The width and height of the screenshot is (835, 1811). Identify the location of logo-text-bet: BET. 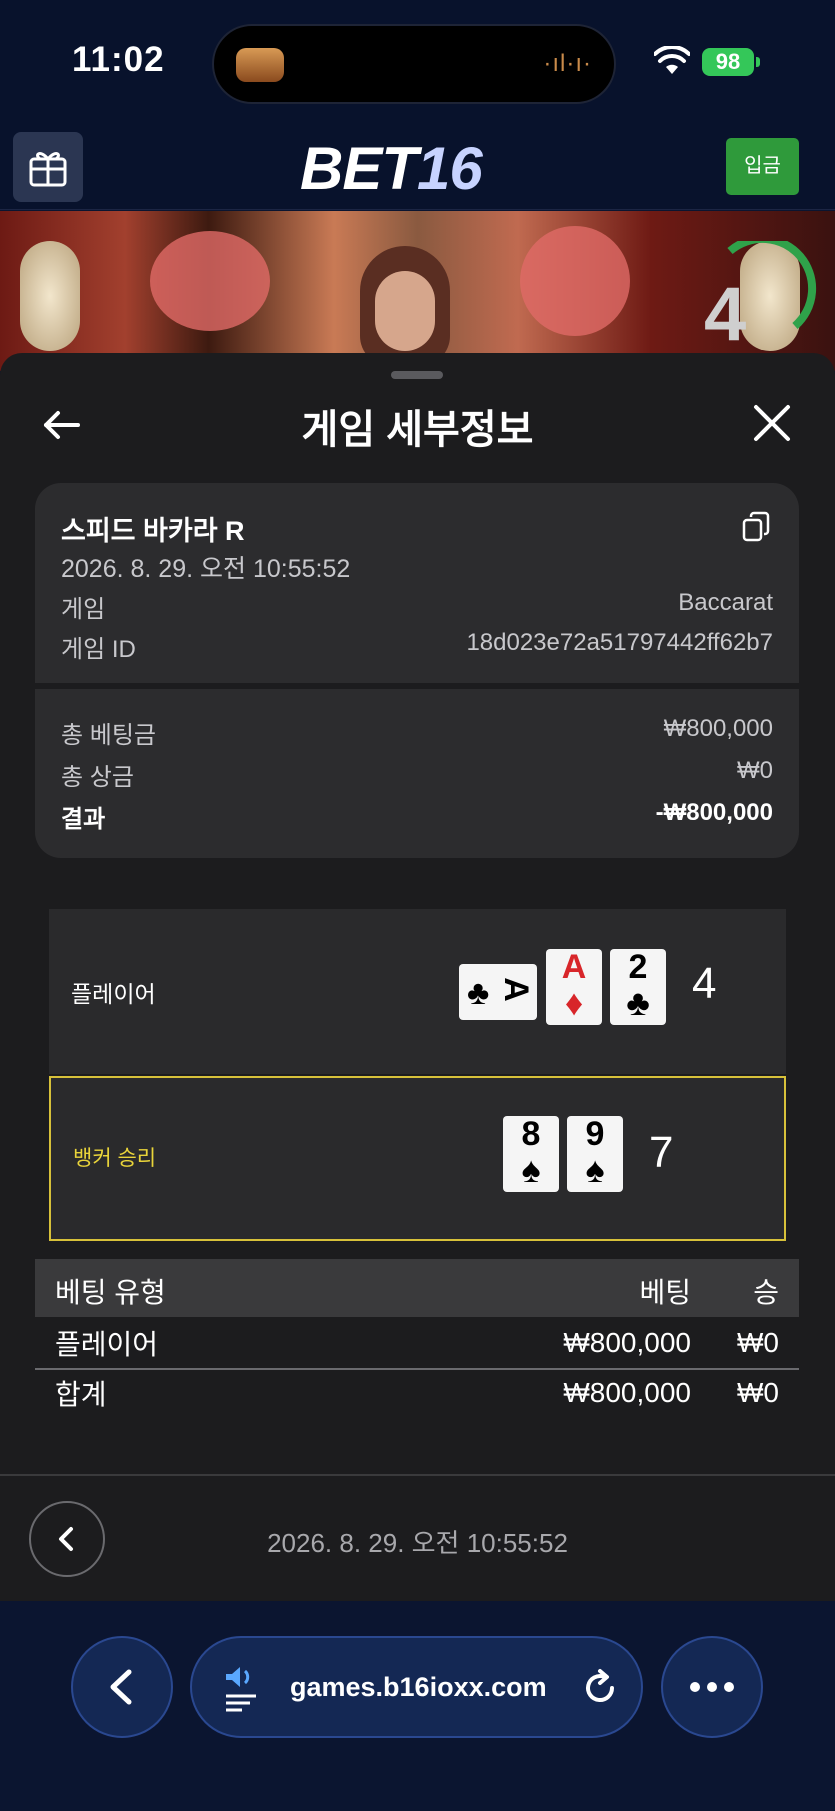
(359, 168).